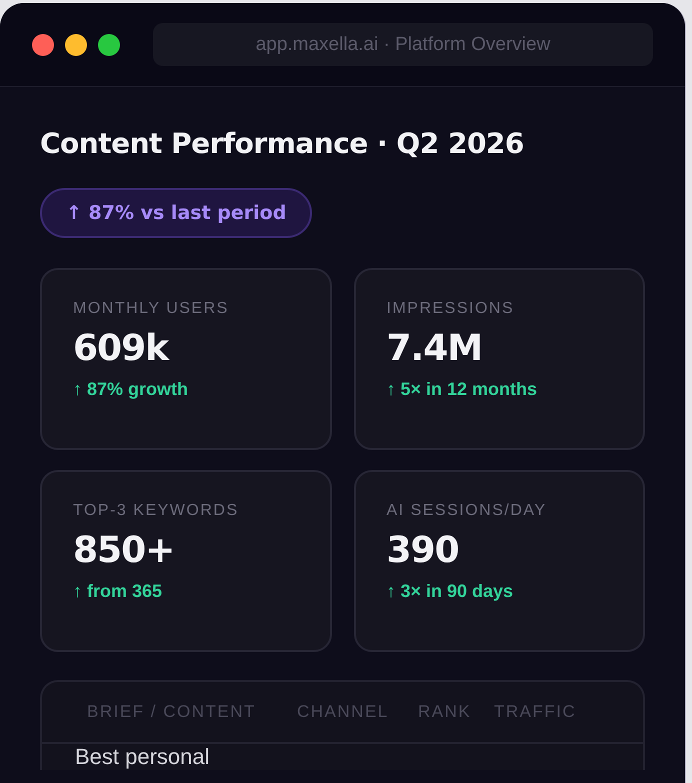 This screenshot has width=692, height=783. I want to click on stat-value: 850+, so click(124, 550).